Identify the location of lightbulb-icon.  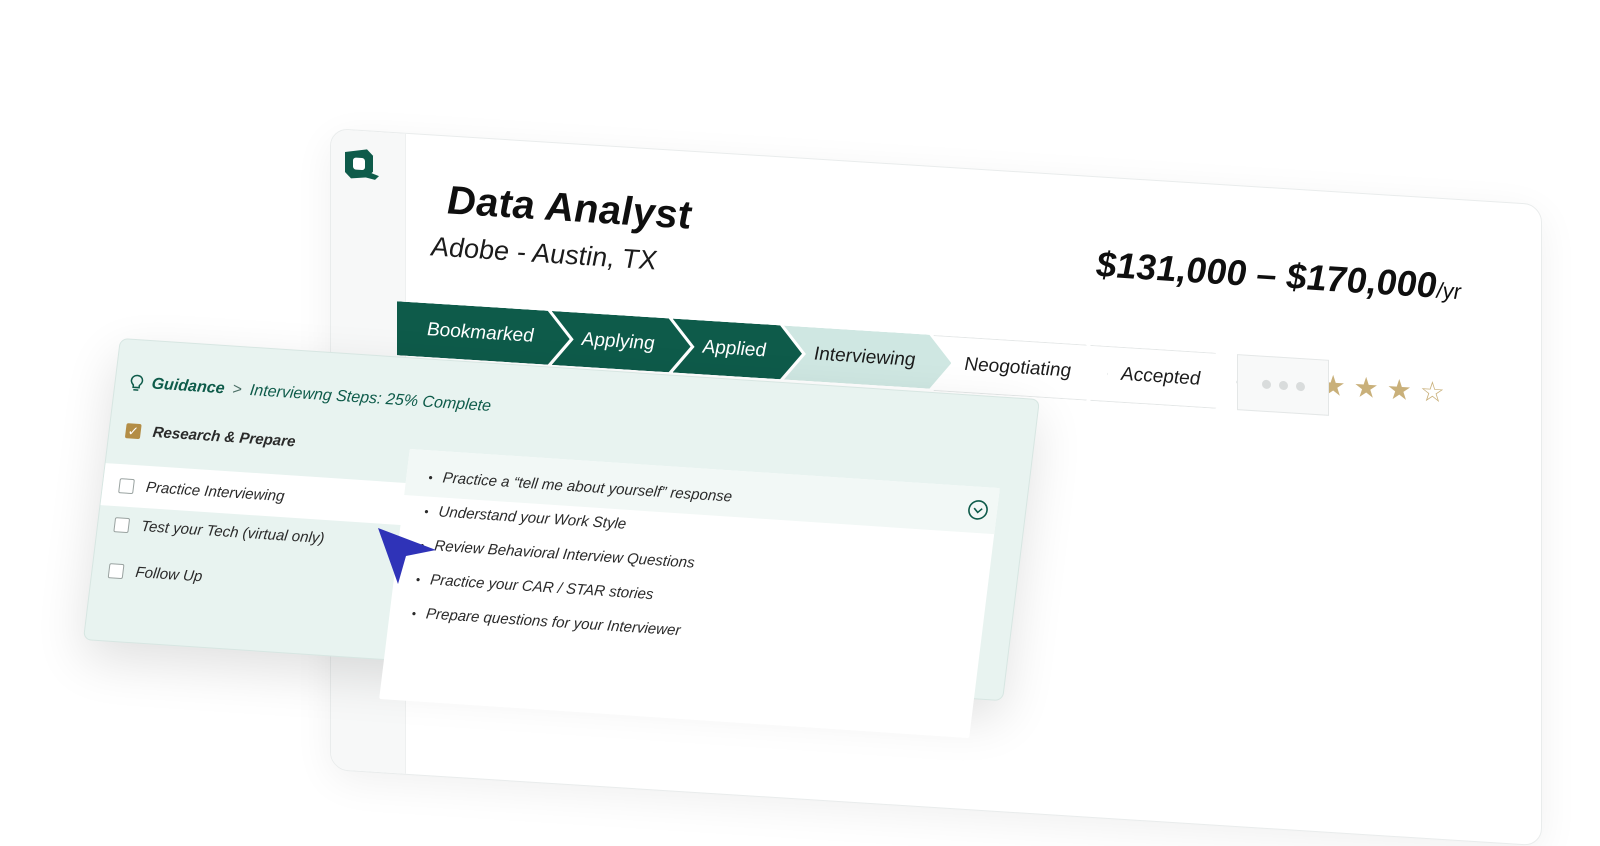
(136, 383).